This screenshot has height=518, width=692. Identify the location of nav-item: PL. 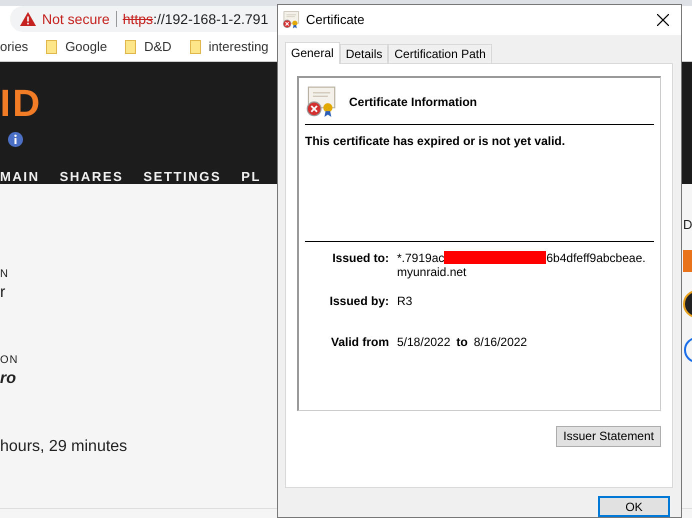
(251, 176).